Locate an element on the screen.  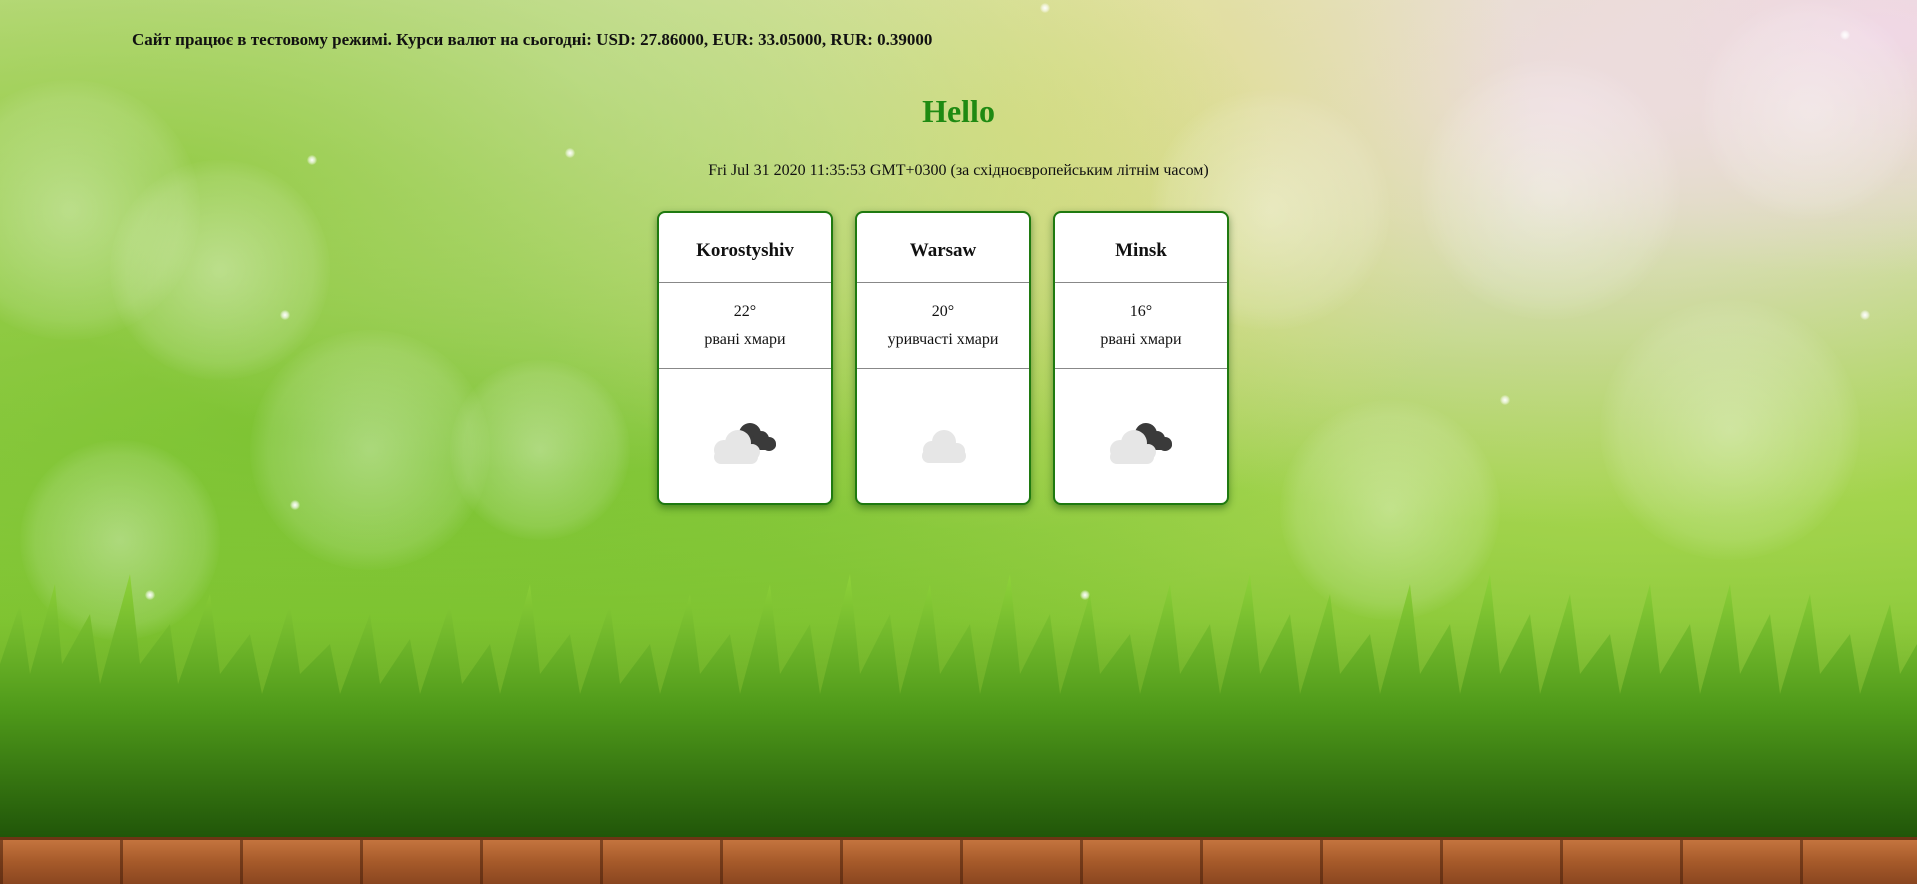
weather-card-warsaw: Warsaw 20° уривчасті хмари is located at coordinates (943, 358).